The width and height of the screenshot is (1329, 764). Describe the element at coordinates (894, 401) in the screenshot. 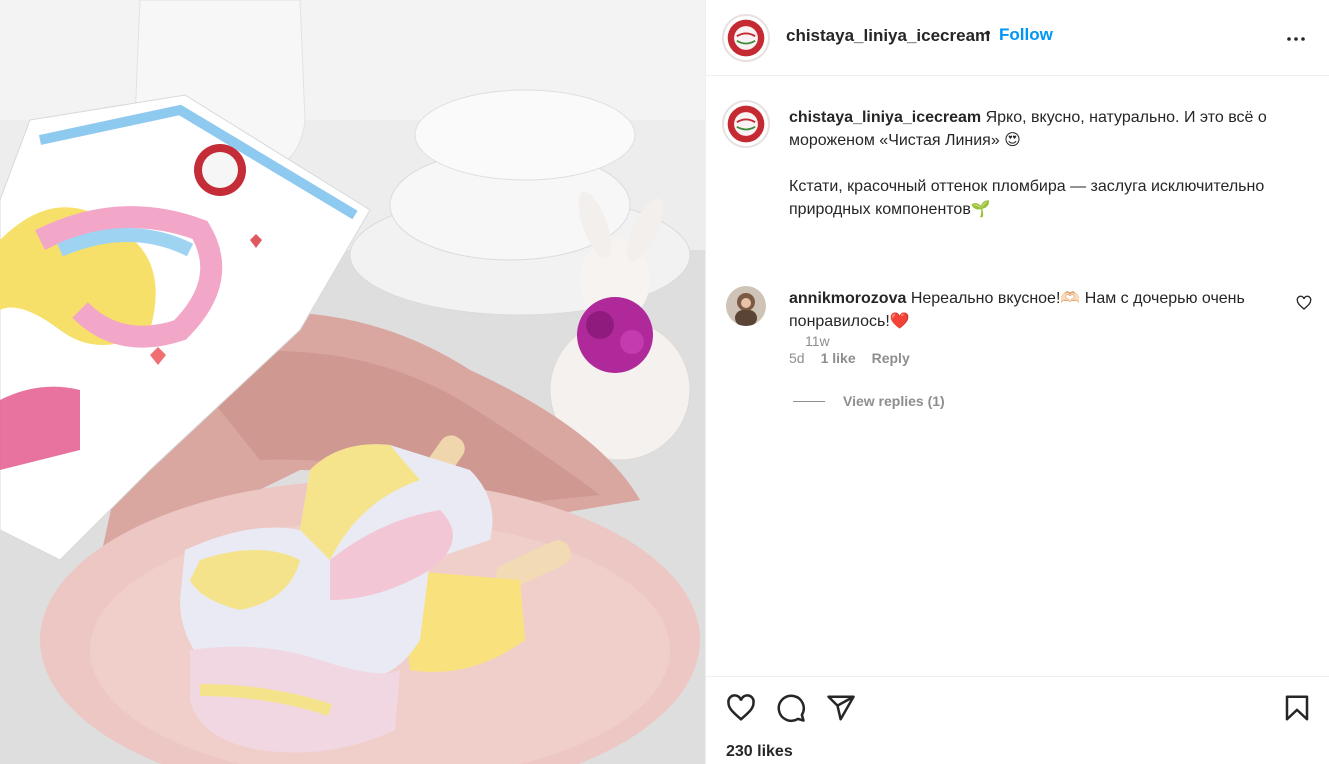

I see `view-replies-label: View replies (1)` at that location.